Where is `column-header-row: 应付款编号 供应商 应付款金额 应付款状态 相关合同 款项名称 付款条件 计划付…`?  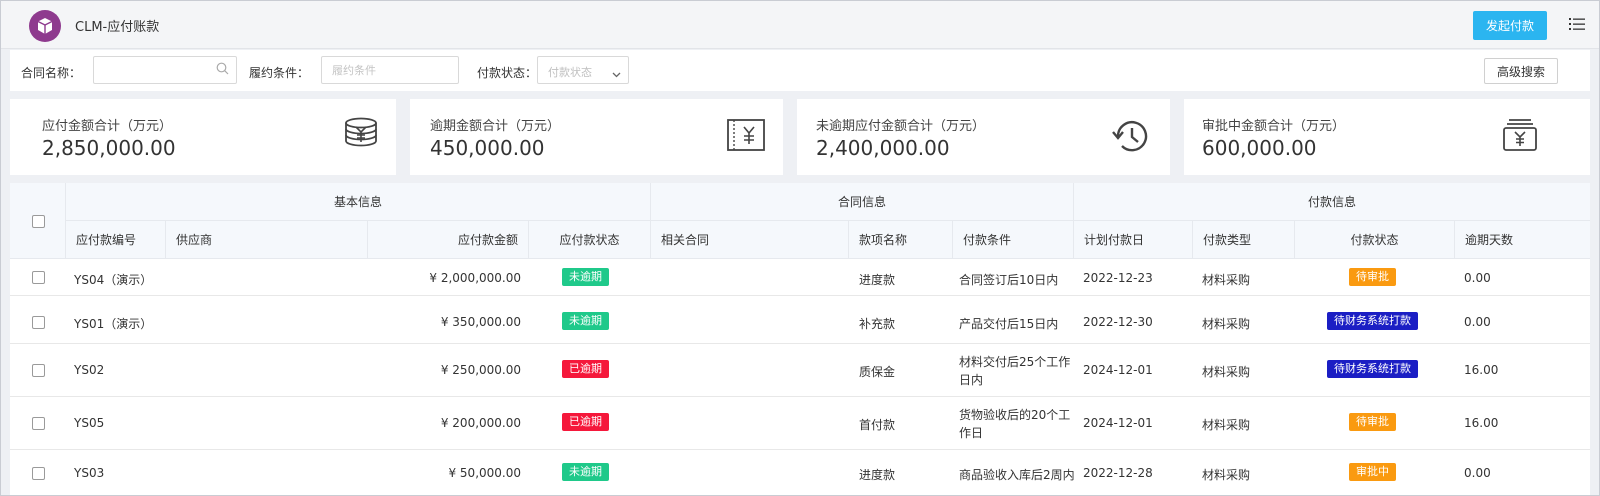
column-header-row: 应付款编号 供应商 应付款金额 应付款状态 相关合同 款项名称 付款条件 计划付… is located at coordinates (828, 240).